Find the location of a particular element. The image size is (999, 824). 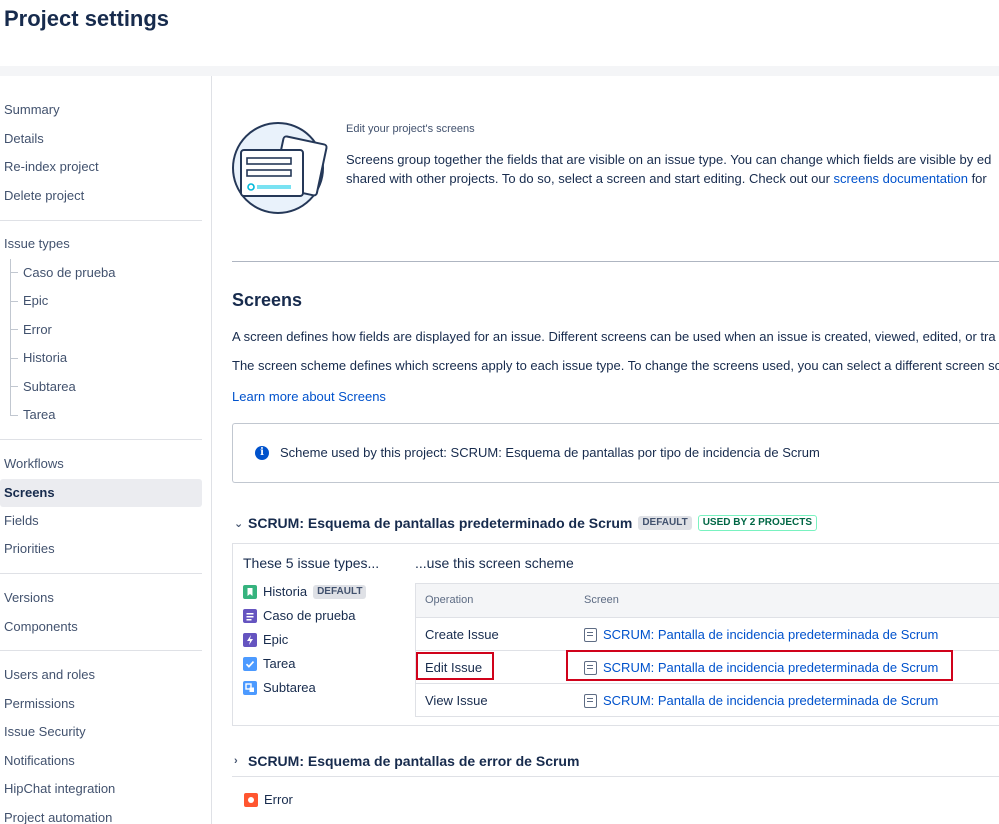

screens-illustration is located at coordinates (281, 169).